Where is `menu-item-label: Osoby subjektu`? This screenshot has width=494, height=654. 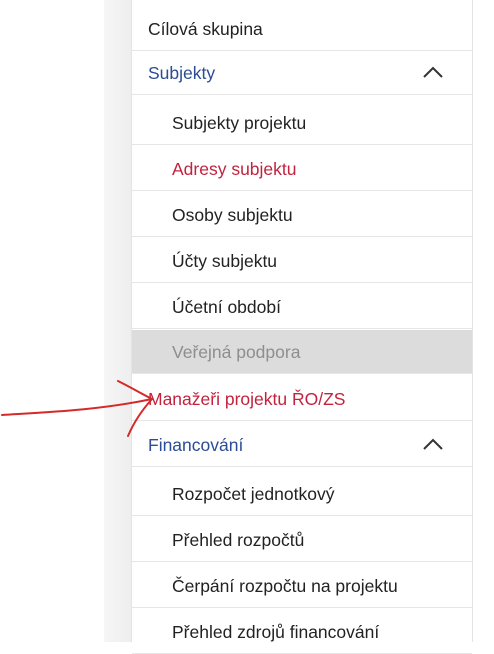
menu-item-label: Osoby subjektu is located at coordinates (232, 215).